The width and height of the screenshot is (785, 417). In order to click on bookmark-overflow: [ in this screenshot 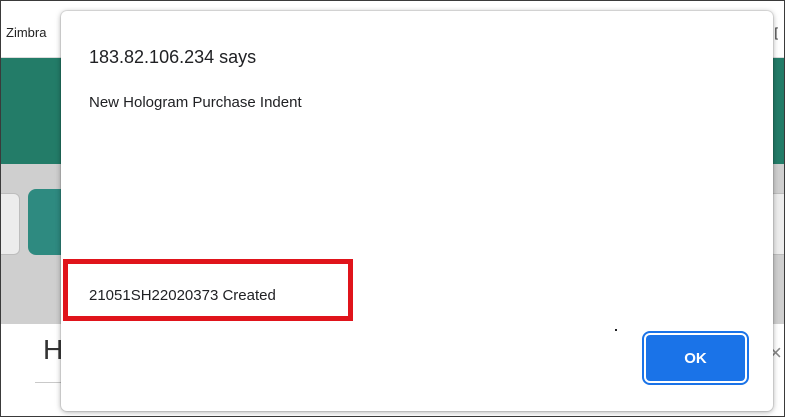, I will do `click(776, 32)`.